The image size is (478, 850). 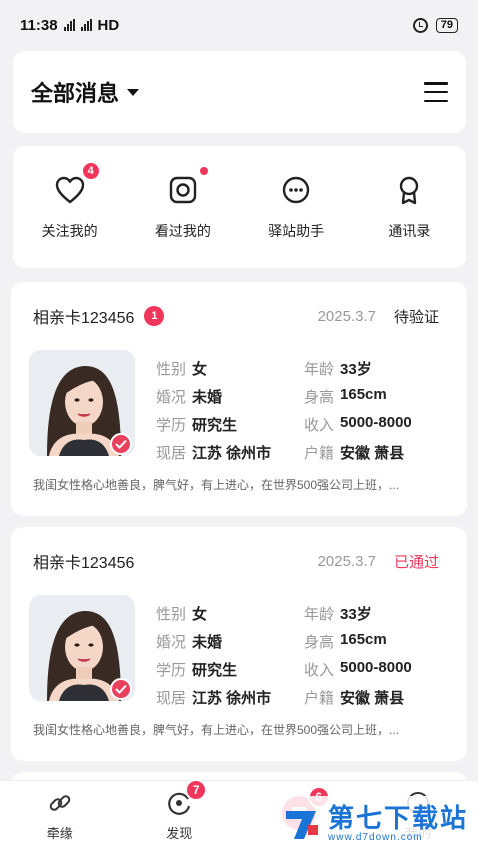 What do you see at coordinates (239, 25) in the screenshot?
I see `status-bar: 11:38 HD 79` at bounding box center [239, 25].